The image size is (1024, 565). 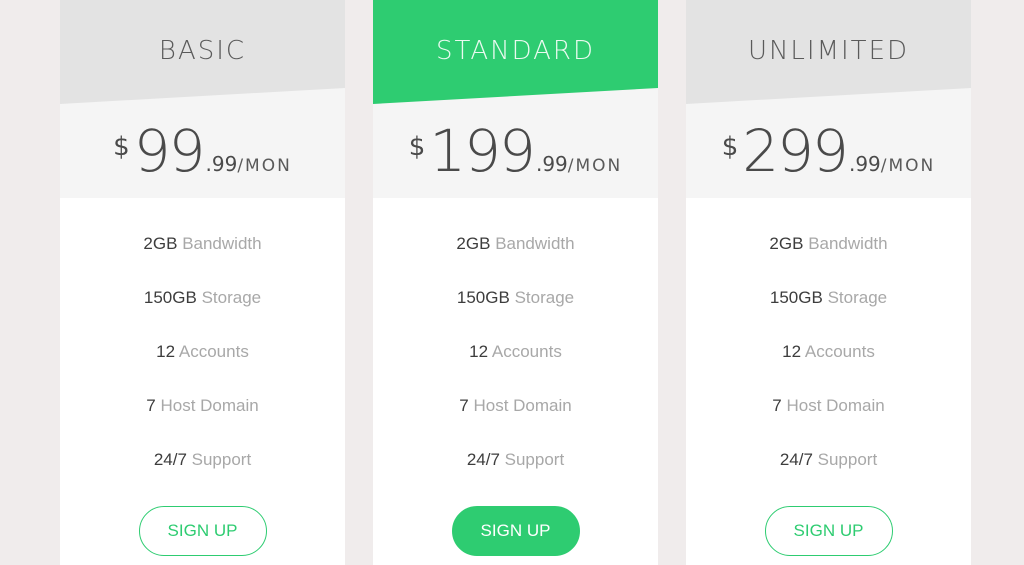 I want to click on sign-up-button-unlimited: SIGN UP, so click(x=828, y=531).